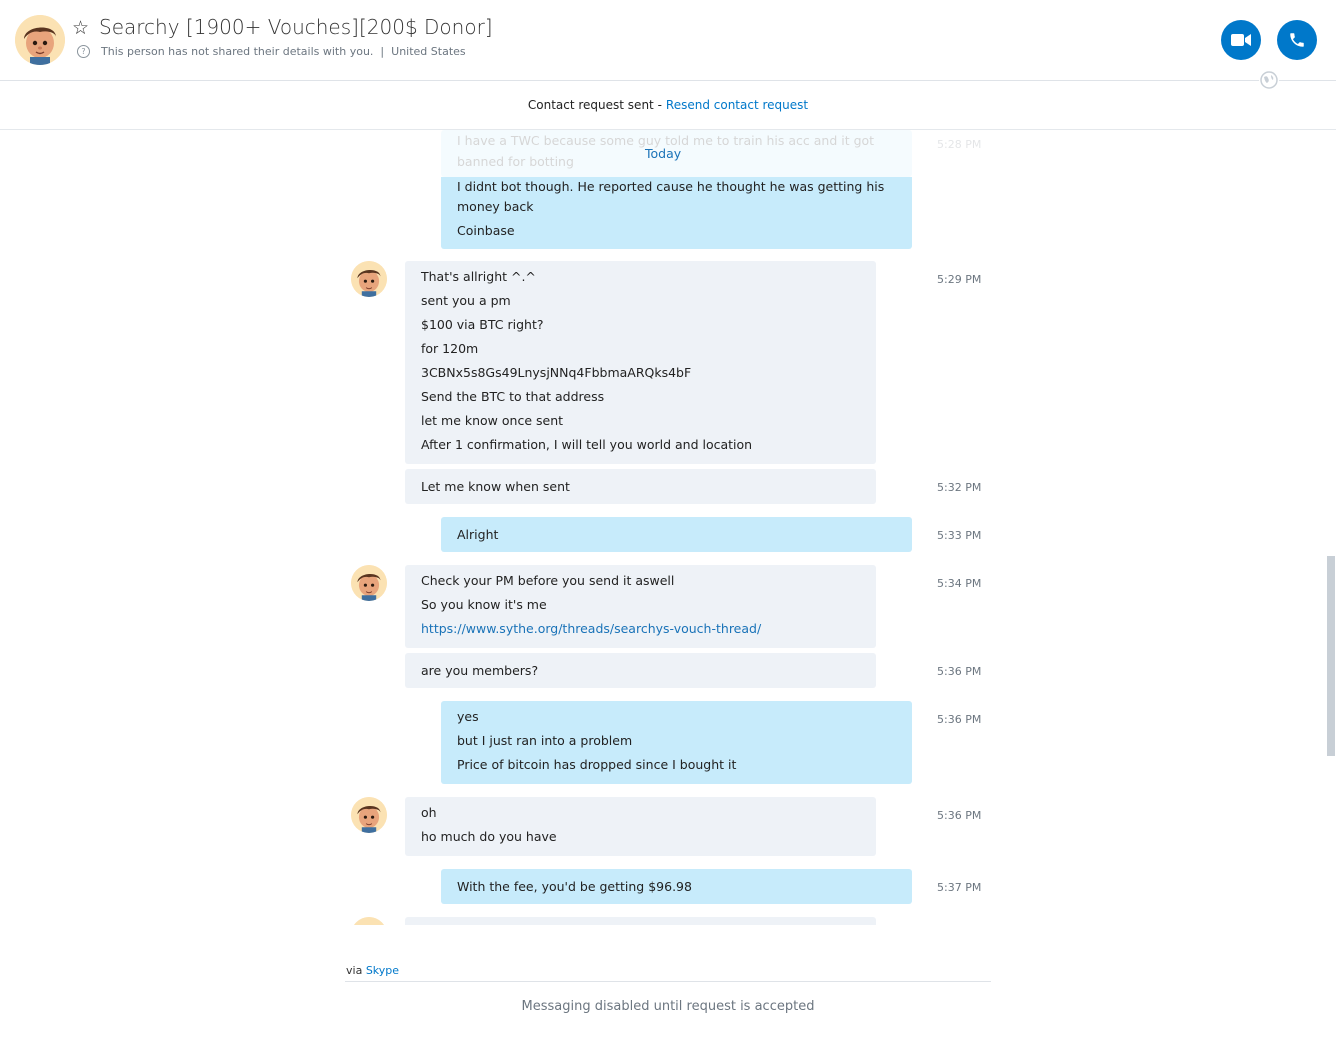 Image resolution: width=1336 pixels, height=1037 pixels. Describe the element at coordinates (663, 153) in the screenshot. I see `date-divider: Today` at that location.